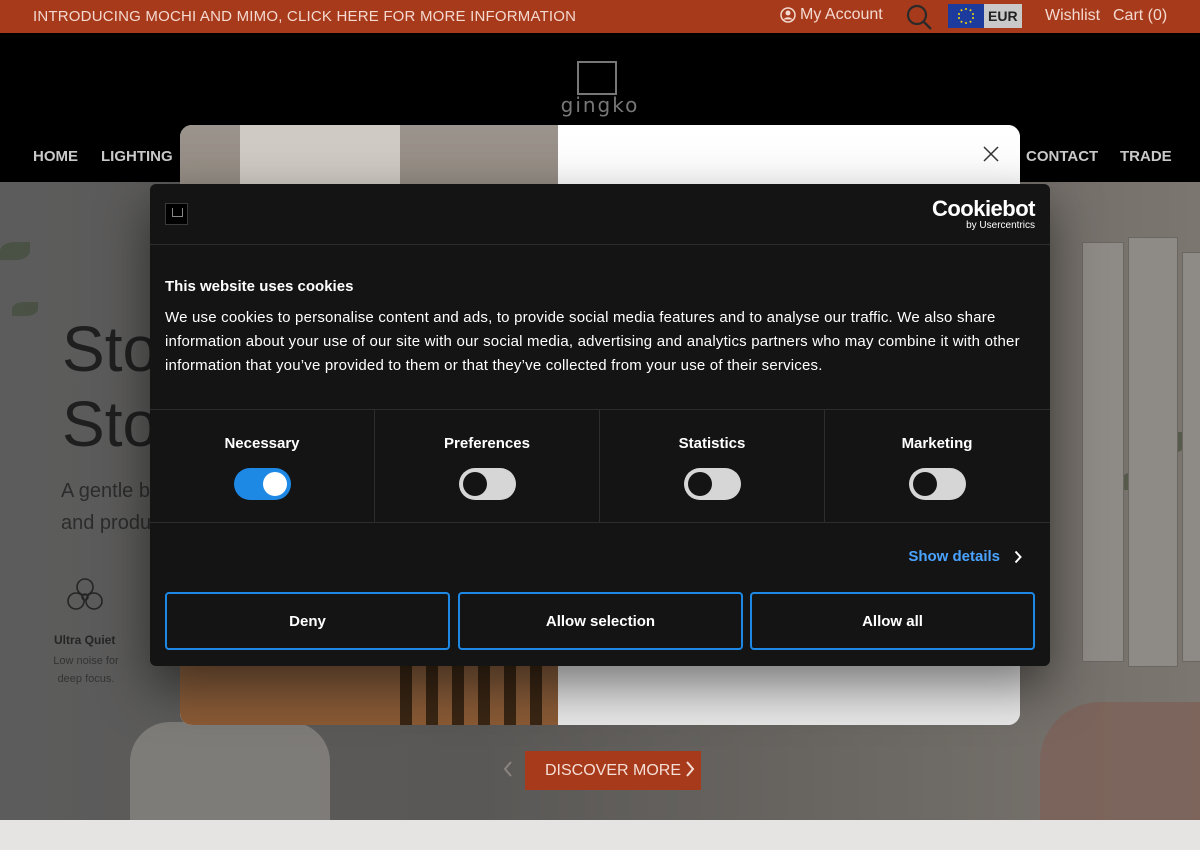  I want to click on category-necessary: Necessary, so click(262, 466).